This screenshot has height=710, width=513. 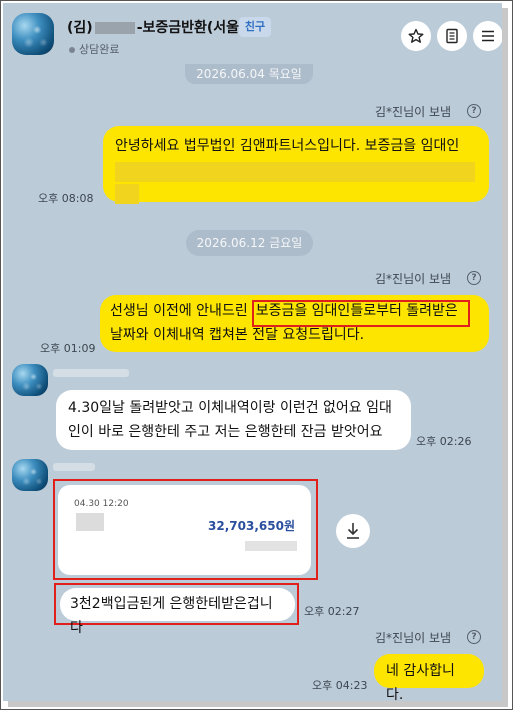 What do you see at coordinates (191, 28) in the screenshot?
I see `chat-title-suffix: -보증금반환(서울)` at bounding box center [191, 28].